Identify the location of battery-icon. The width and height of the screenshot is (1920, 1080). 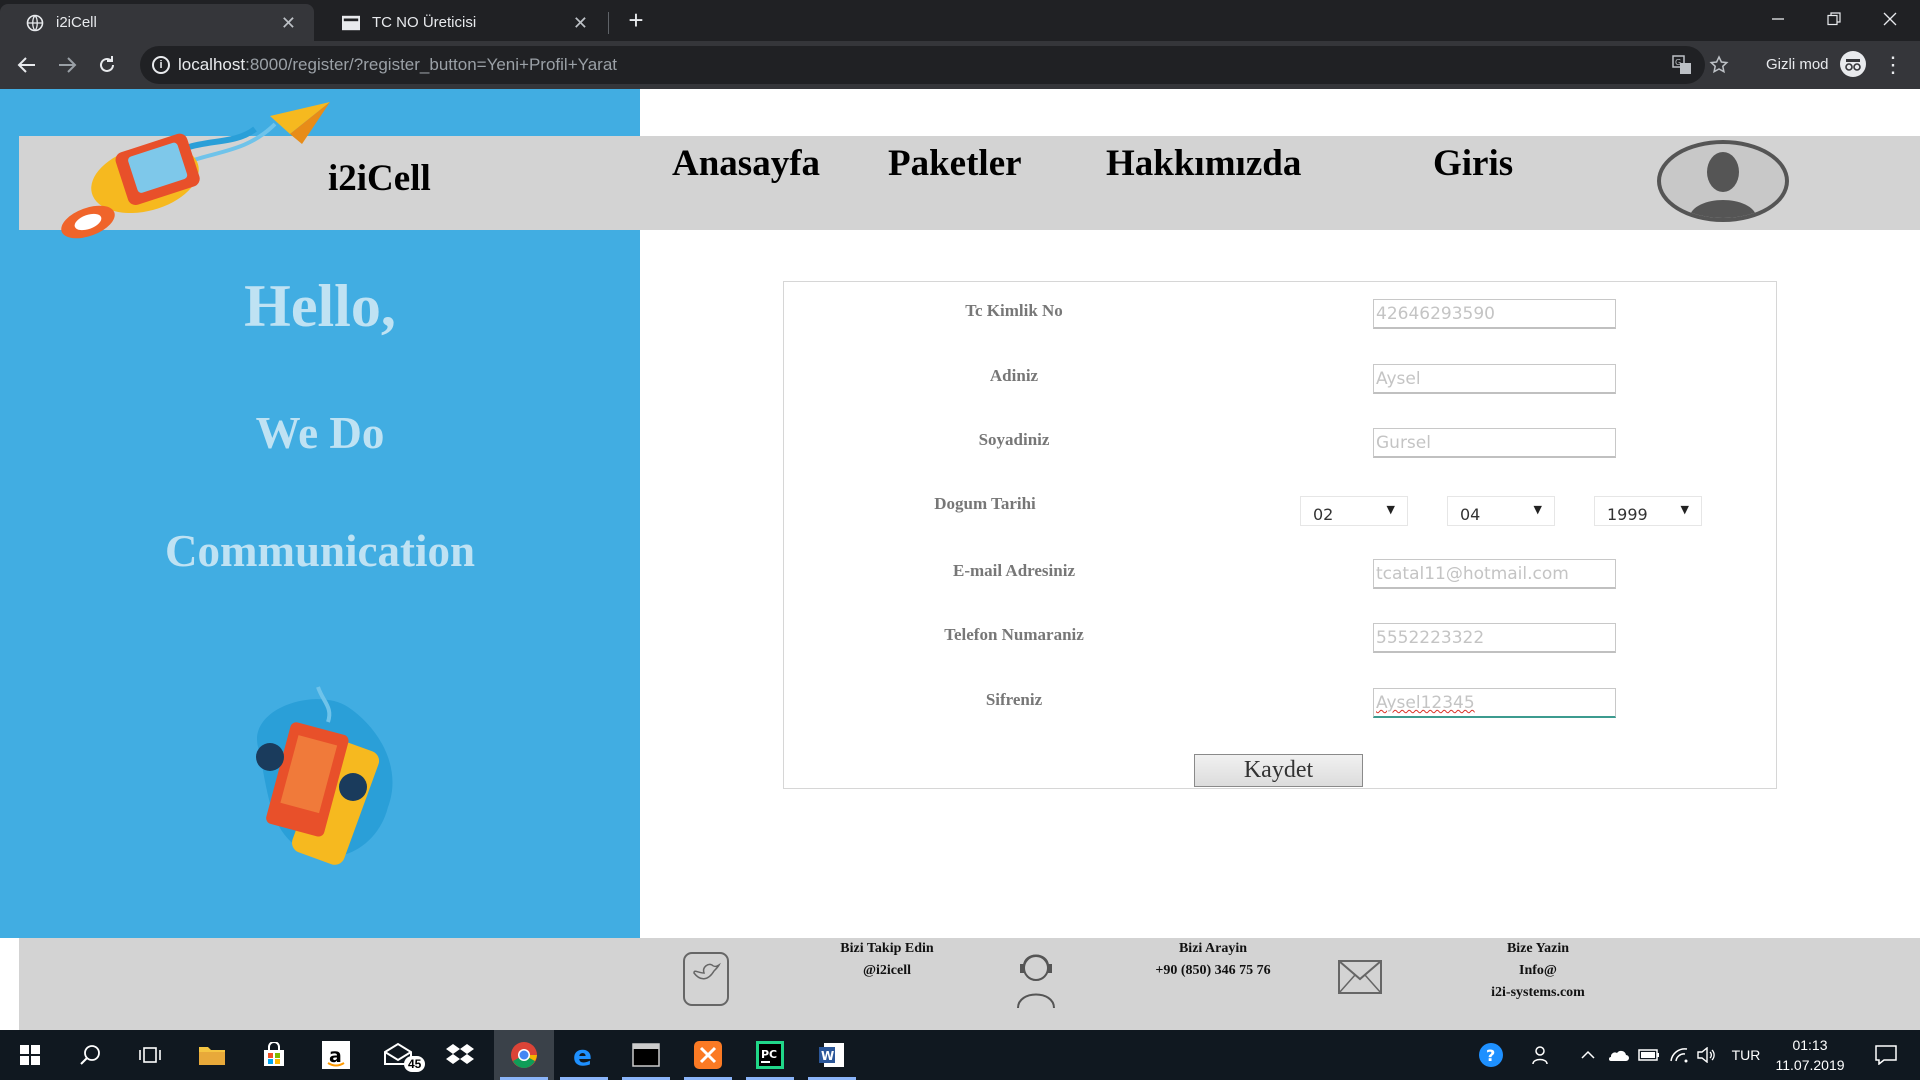
(1649, 1055).